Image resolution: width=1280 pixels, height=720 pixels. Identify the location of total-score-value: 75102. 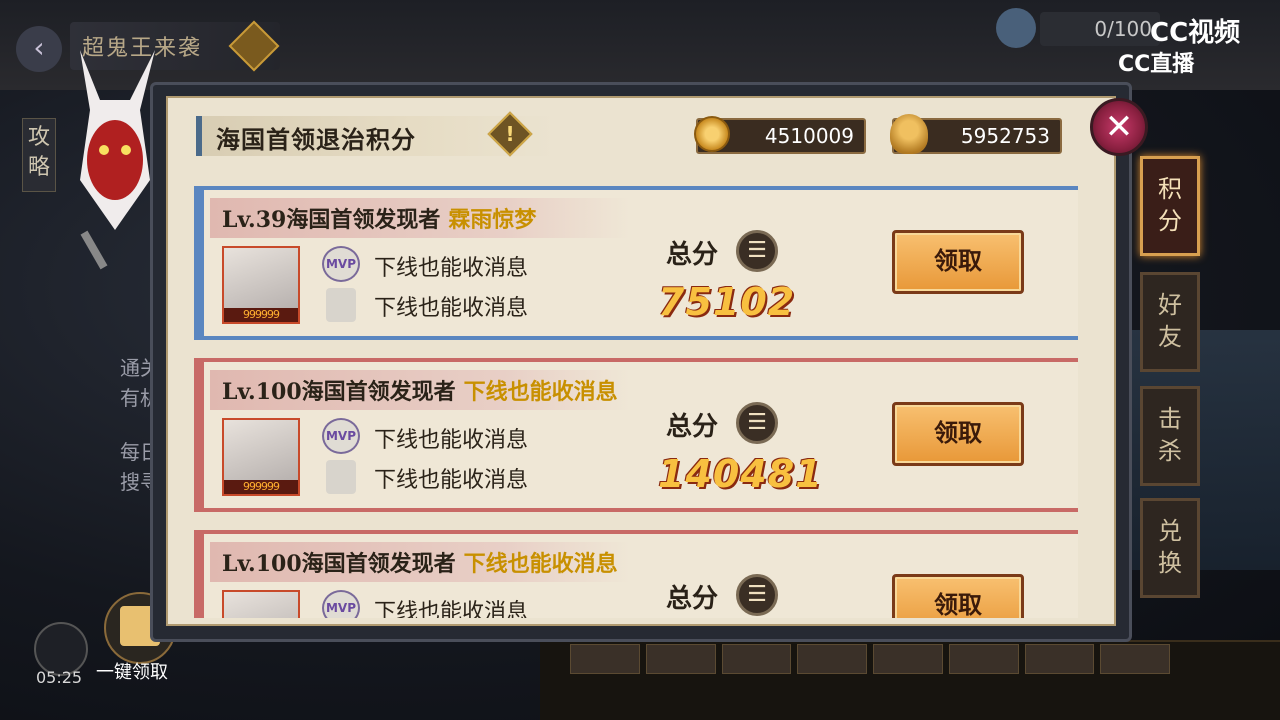
(727, 302).